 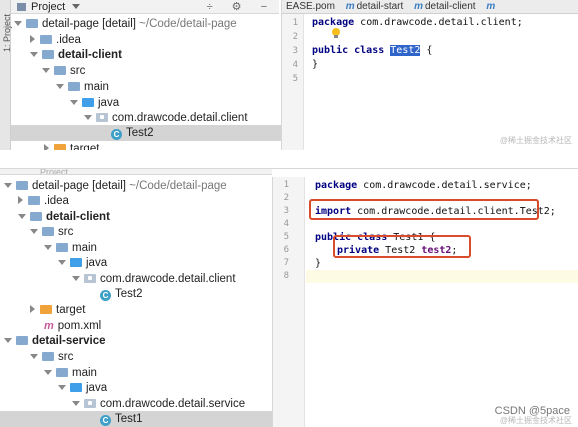 I want to click on line-number: 6, so click(x=286, y=250).